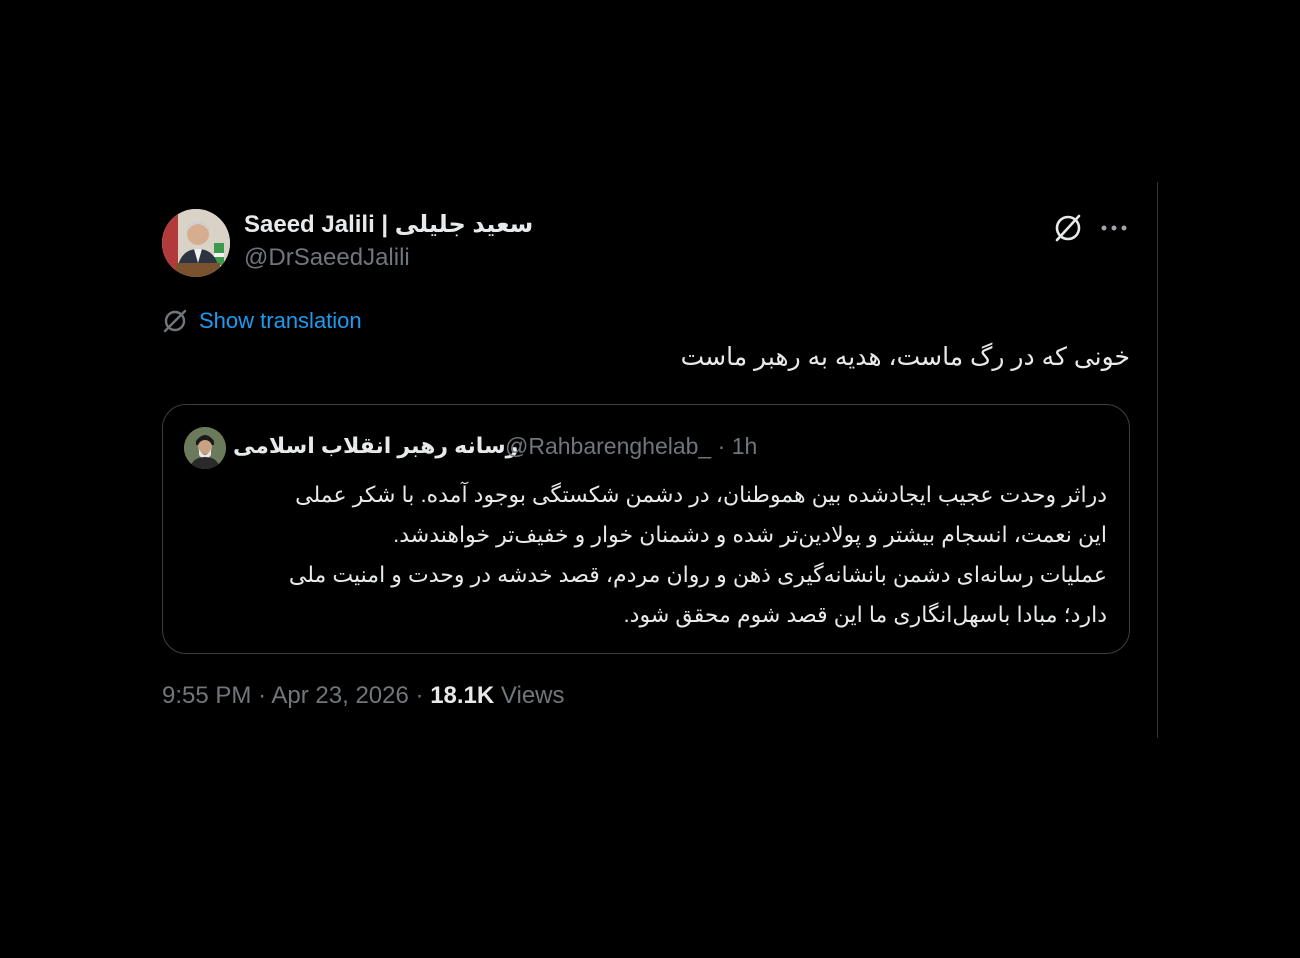  I want to click on grok-button, so click(1068, 228).